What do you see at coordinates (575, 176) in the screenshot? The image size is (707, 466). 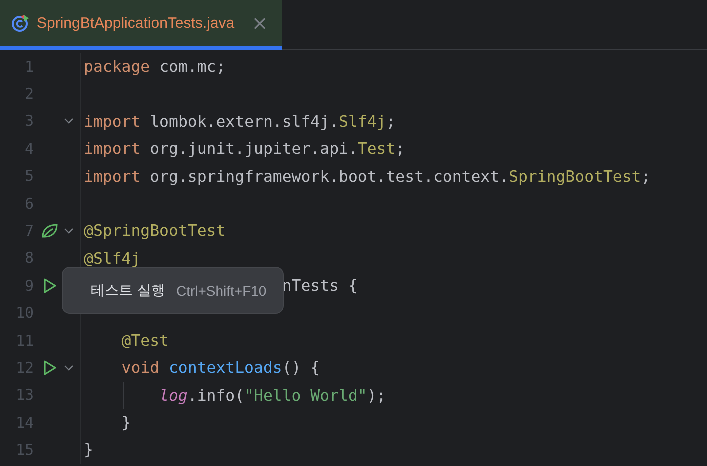 I see `annotation-text: SpringBootTest` at bounding box center [575, 176].